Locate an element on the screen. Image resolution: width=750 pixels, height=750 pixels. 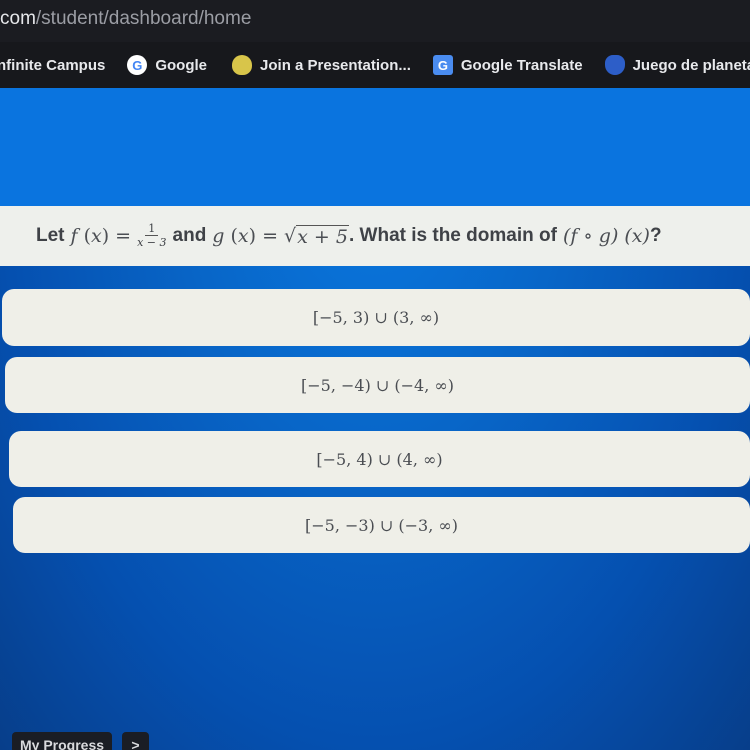
question-suffix: . What is the domain of is located at coordinates (452, 235).